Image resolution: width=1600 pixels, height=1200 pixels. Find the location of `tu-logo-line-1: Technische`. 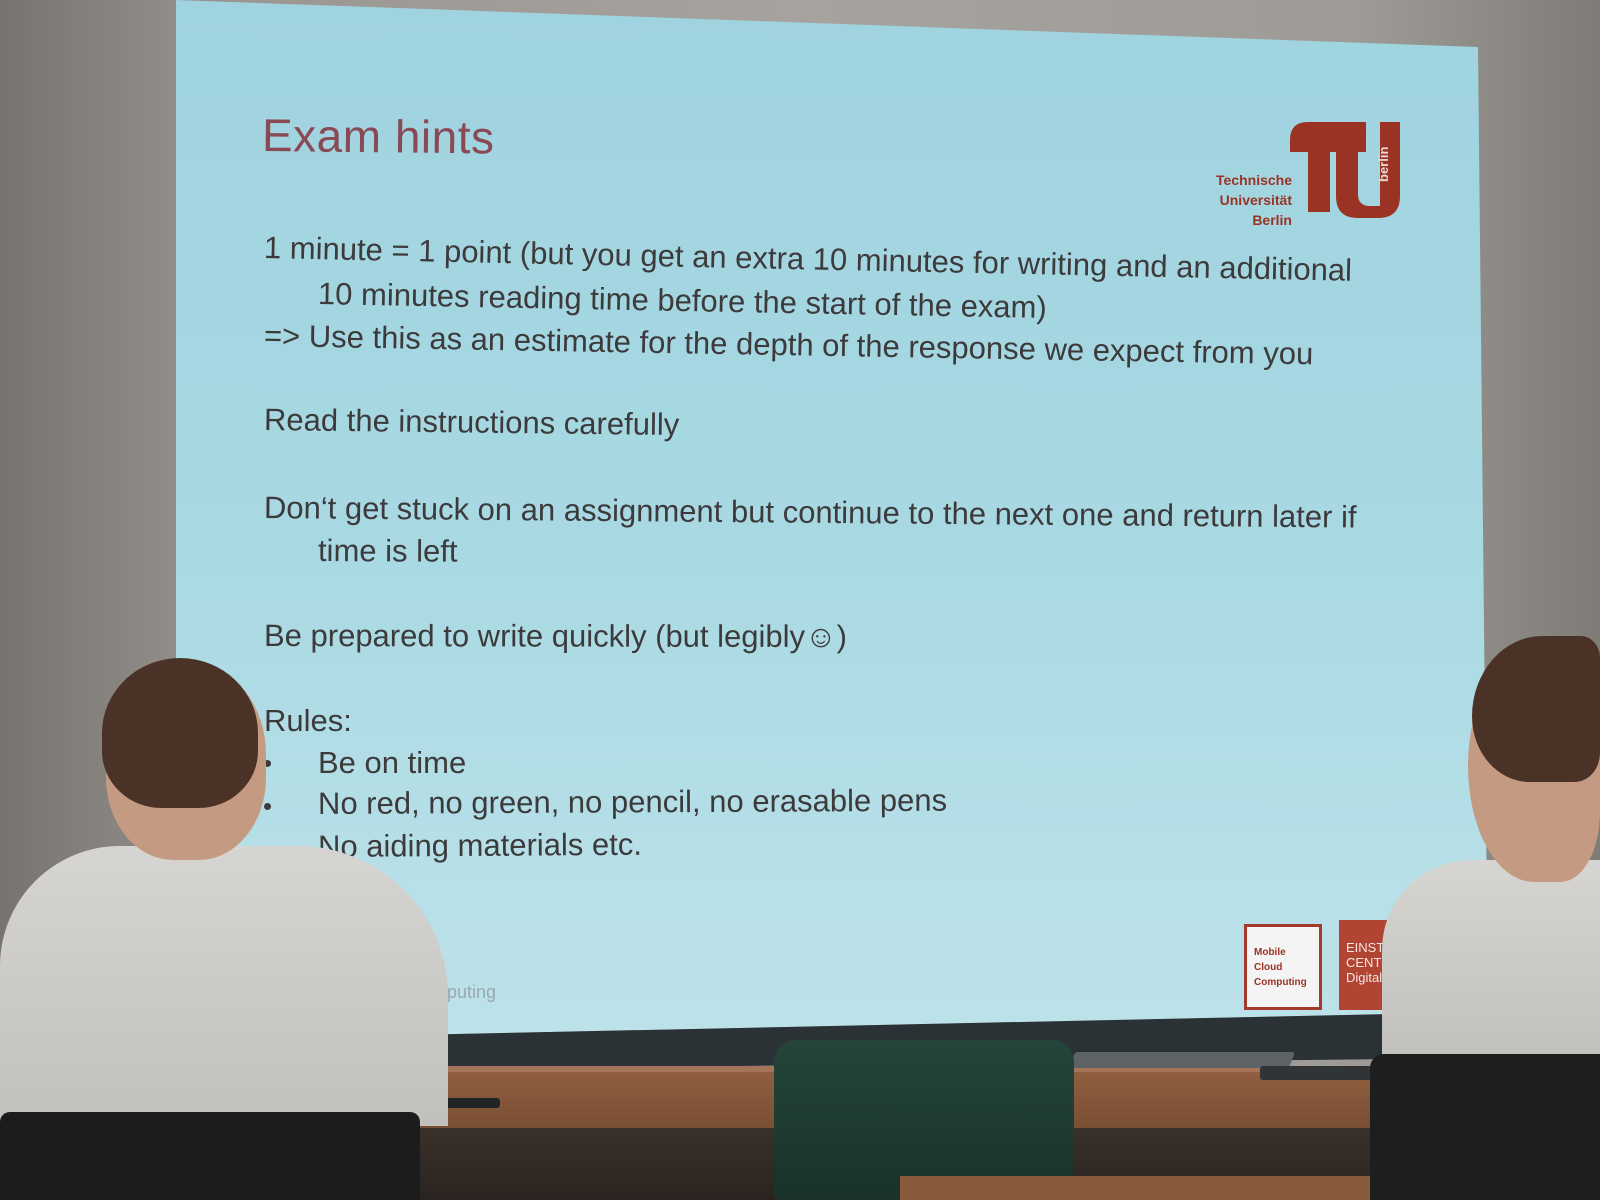

tu-logo-line-1: Technische is located at coordinates (1254, 180).